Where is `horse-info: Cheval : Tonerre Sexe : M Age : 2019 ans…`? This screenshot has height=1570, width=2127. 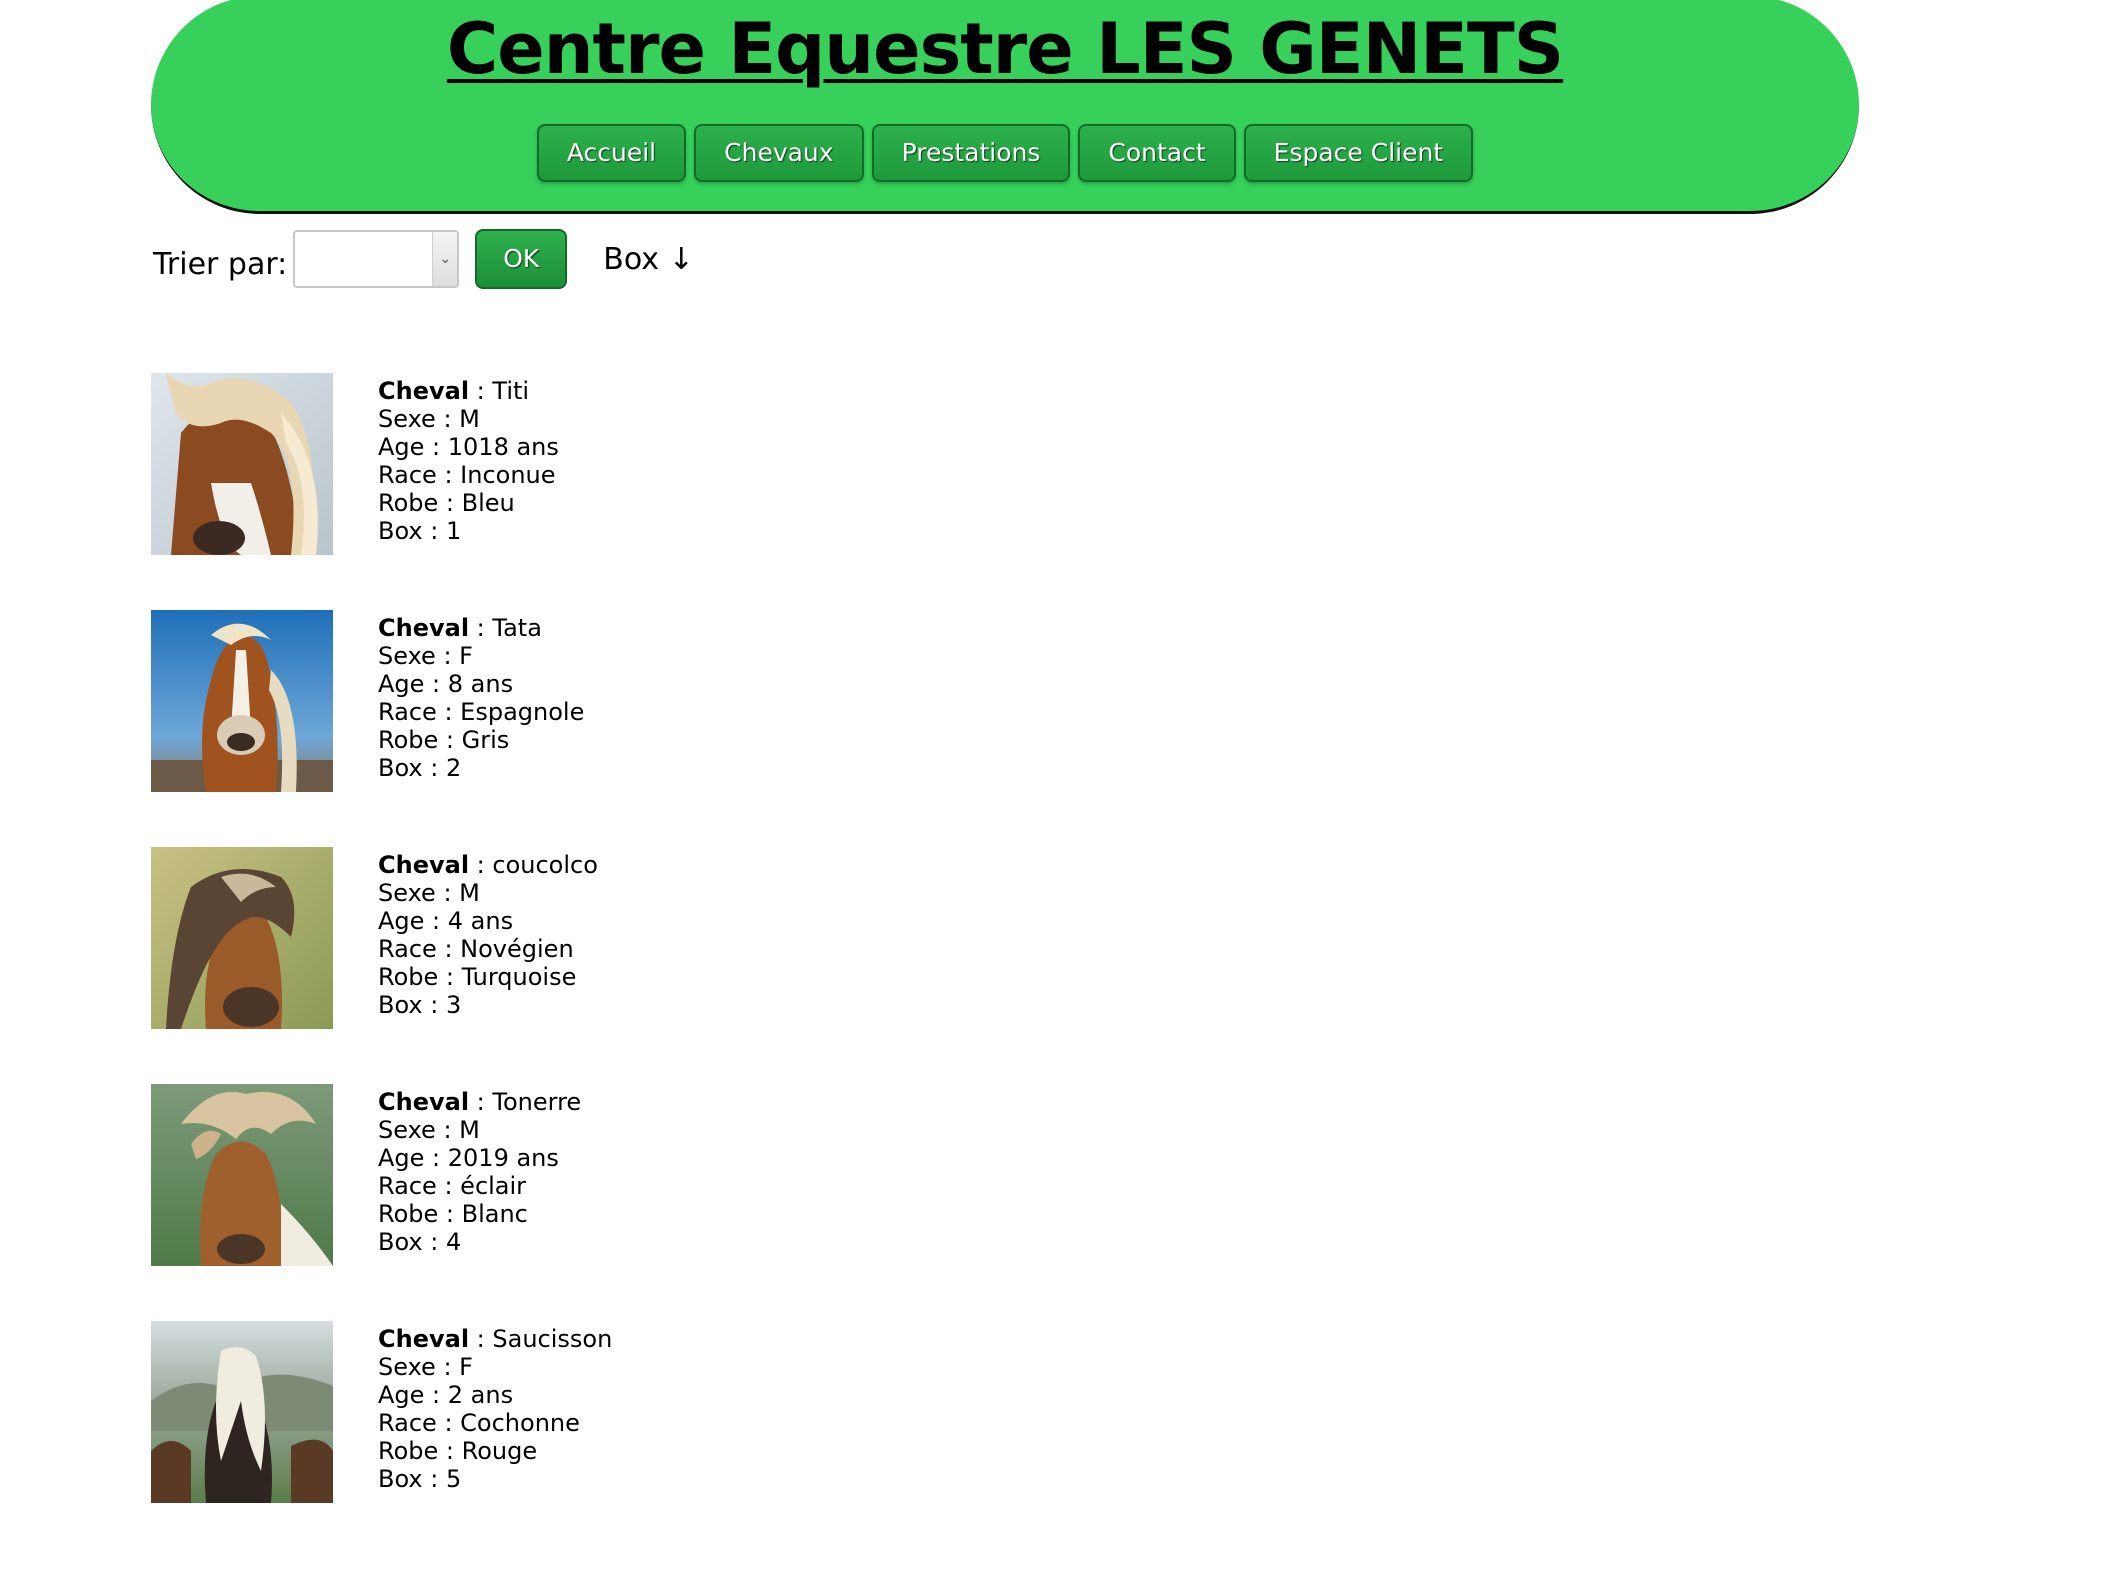
horse-info: Cheval : Tonerre Sexe : M Age : 2019 ans… is located at coordinates (480, 1172).